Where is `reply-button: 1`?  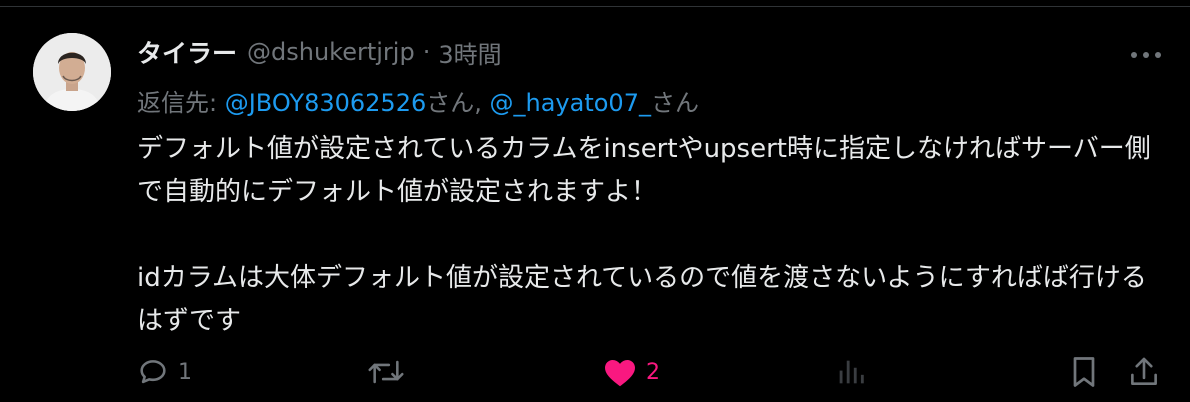
reply-button: 1 is located at coordinates (164, 372).